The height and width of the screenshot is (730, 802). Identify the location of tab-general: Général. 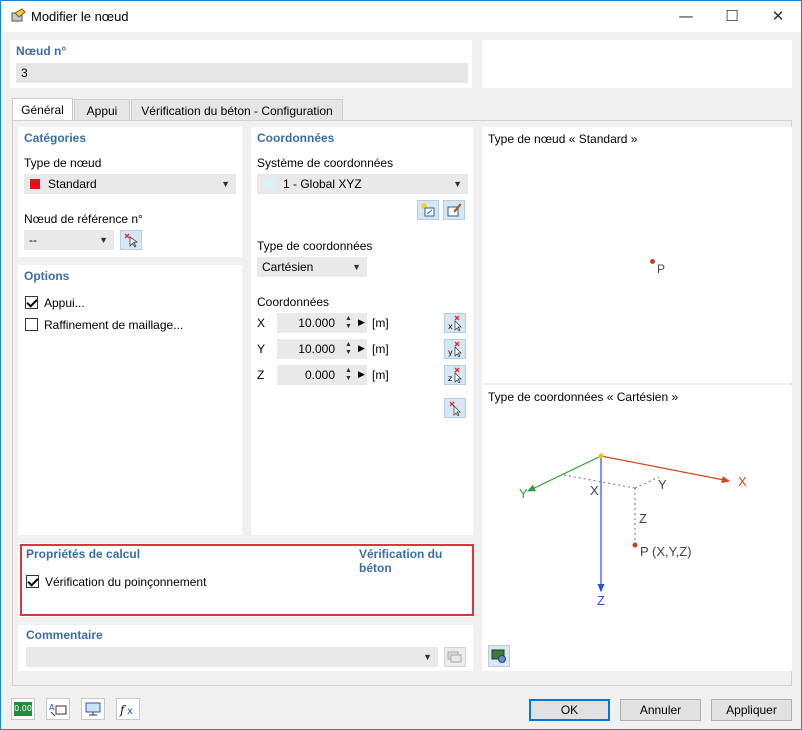
(42, 110).